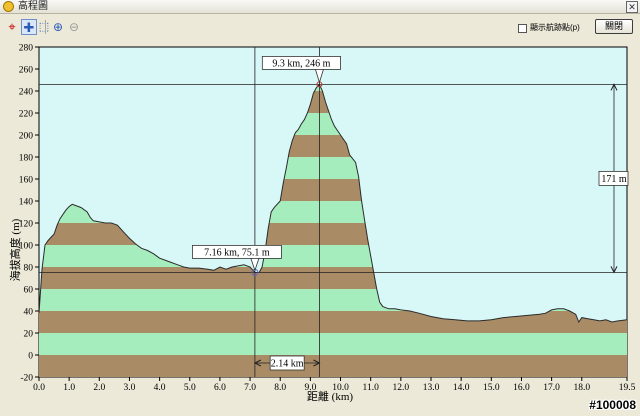 This screenshot has height=416, width=640. What do you see at coordinates (29, 313) in the screenshot?
I see `y-tick-label: 40` at bounding box center [29, 313].